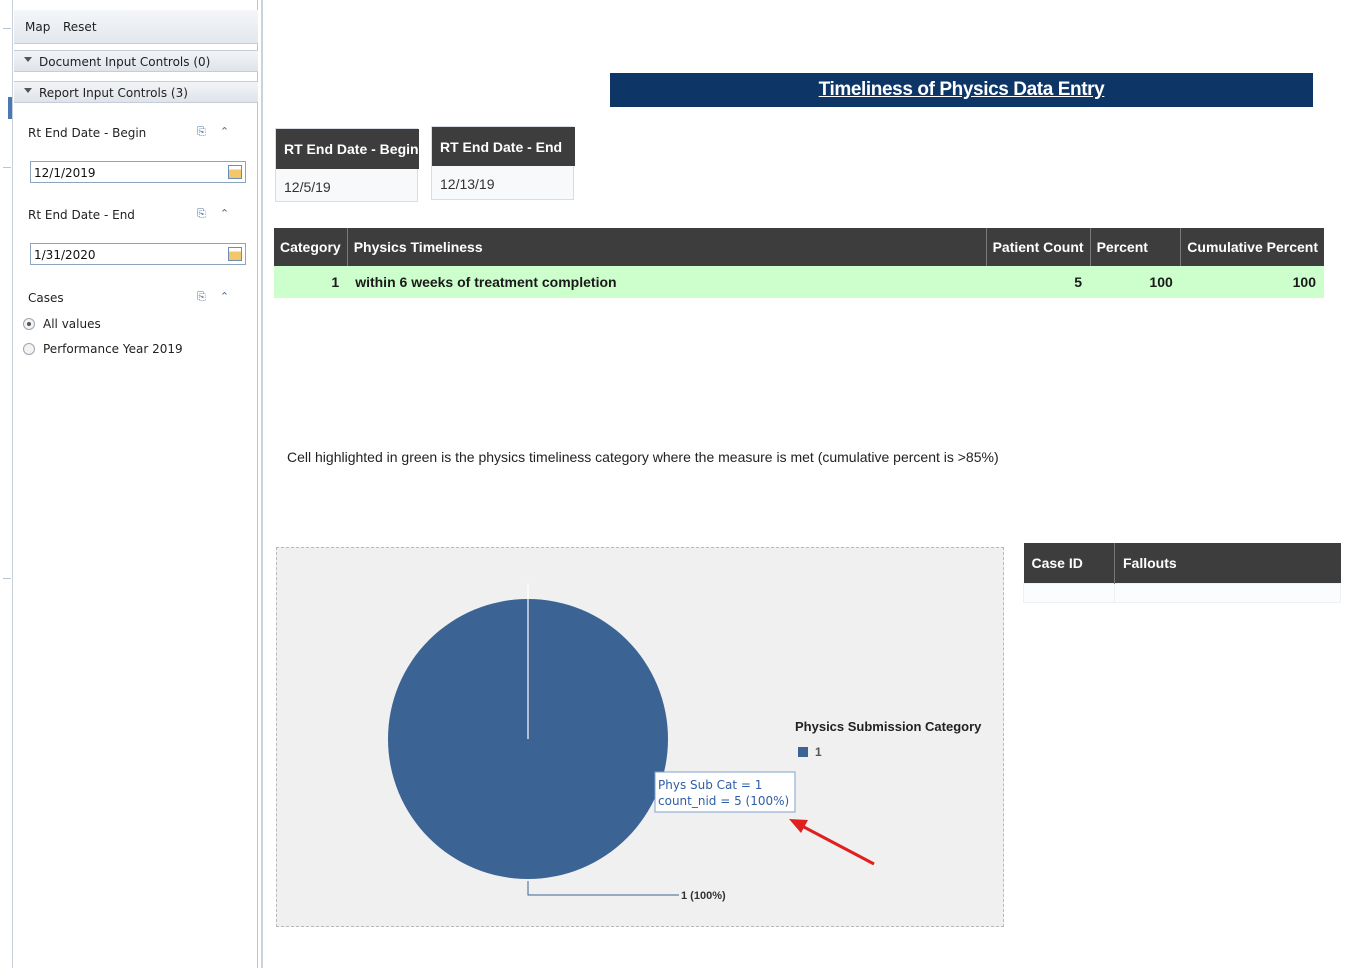 The width and height of the screenshot is (1346, 968). What do you see at coordinates (113, 93) in the screenshot?
I see `report-input-controls-label: Report Input Controls (3)` at bounding box center [113, 93].